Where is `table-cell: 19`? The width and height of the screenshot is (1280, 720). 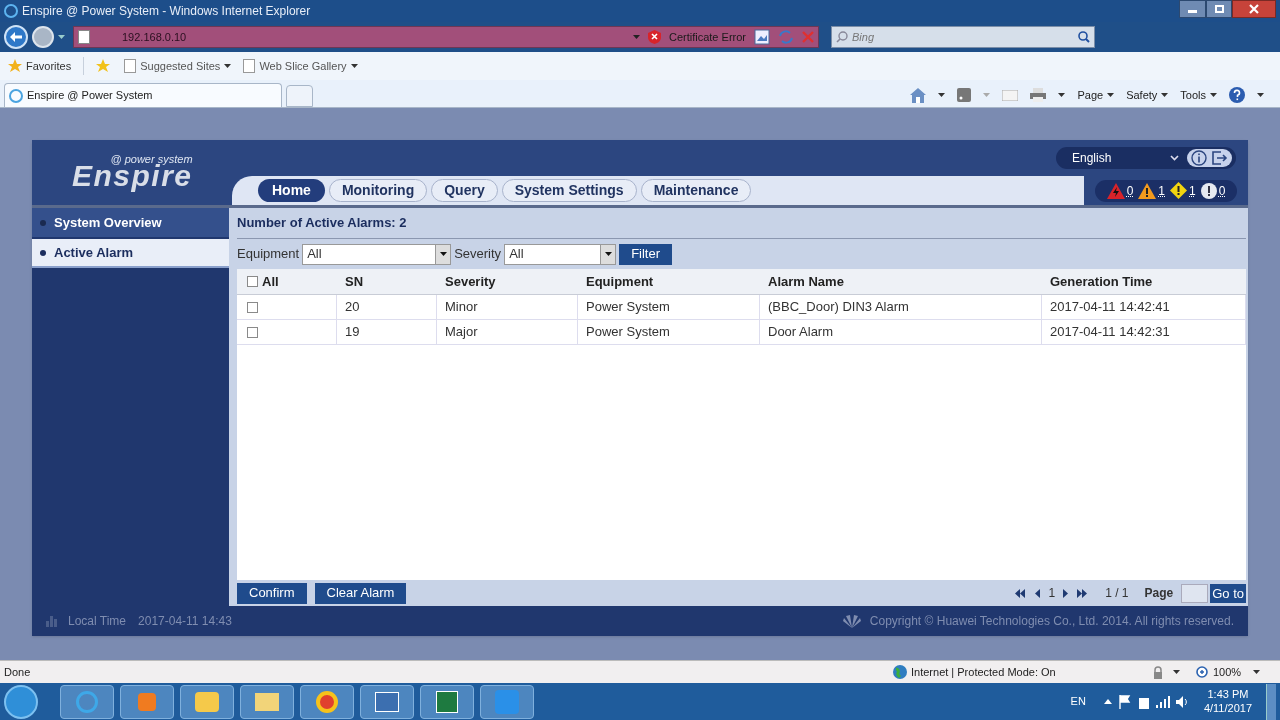
table-cell: 19 is located at coordinates (387, 332).